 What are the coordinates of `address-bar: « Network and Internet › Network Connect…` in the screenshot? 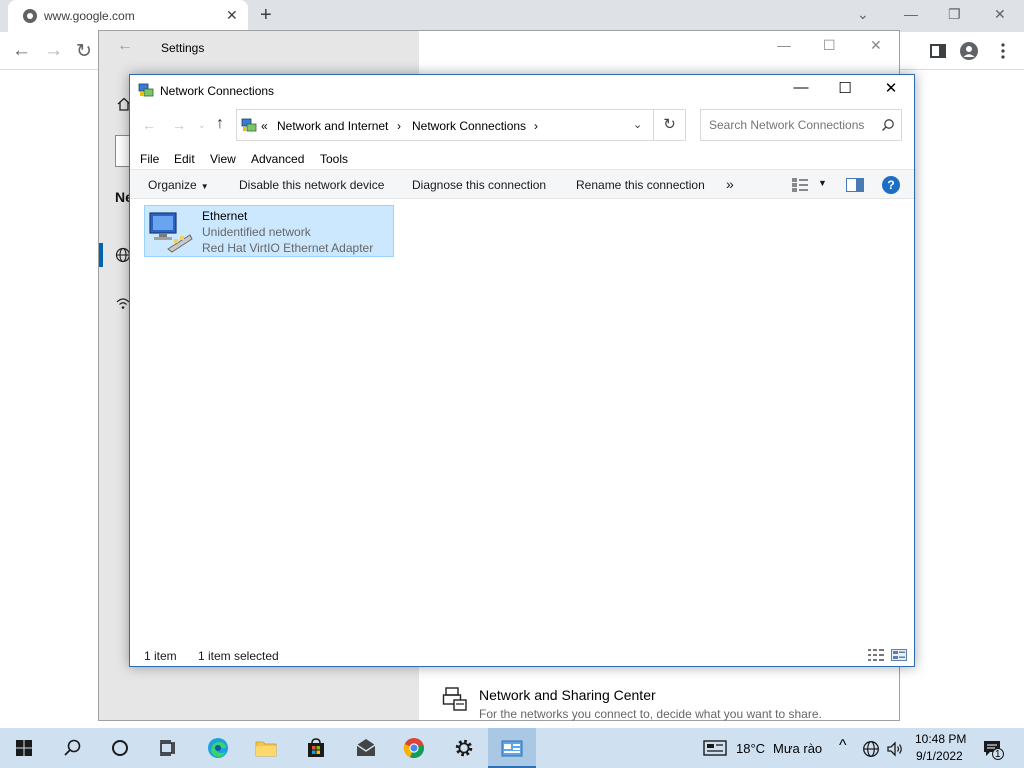 It's located at (445, 125).